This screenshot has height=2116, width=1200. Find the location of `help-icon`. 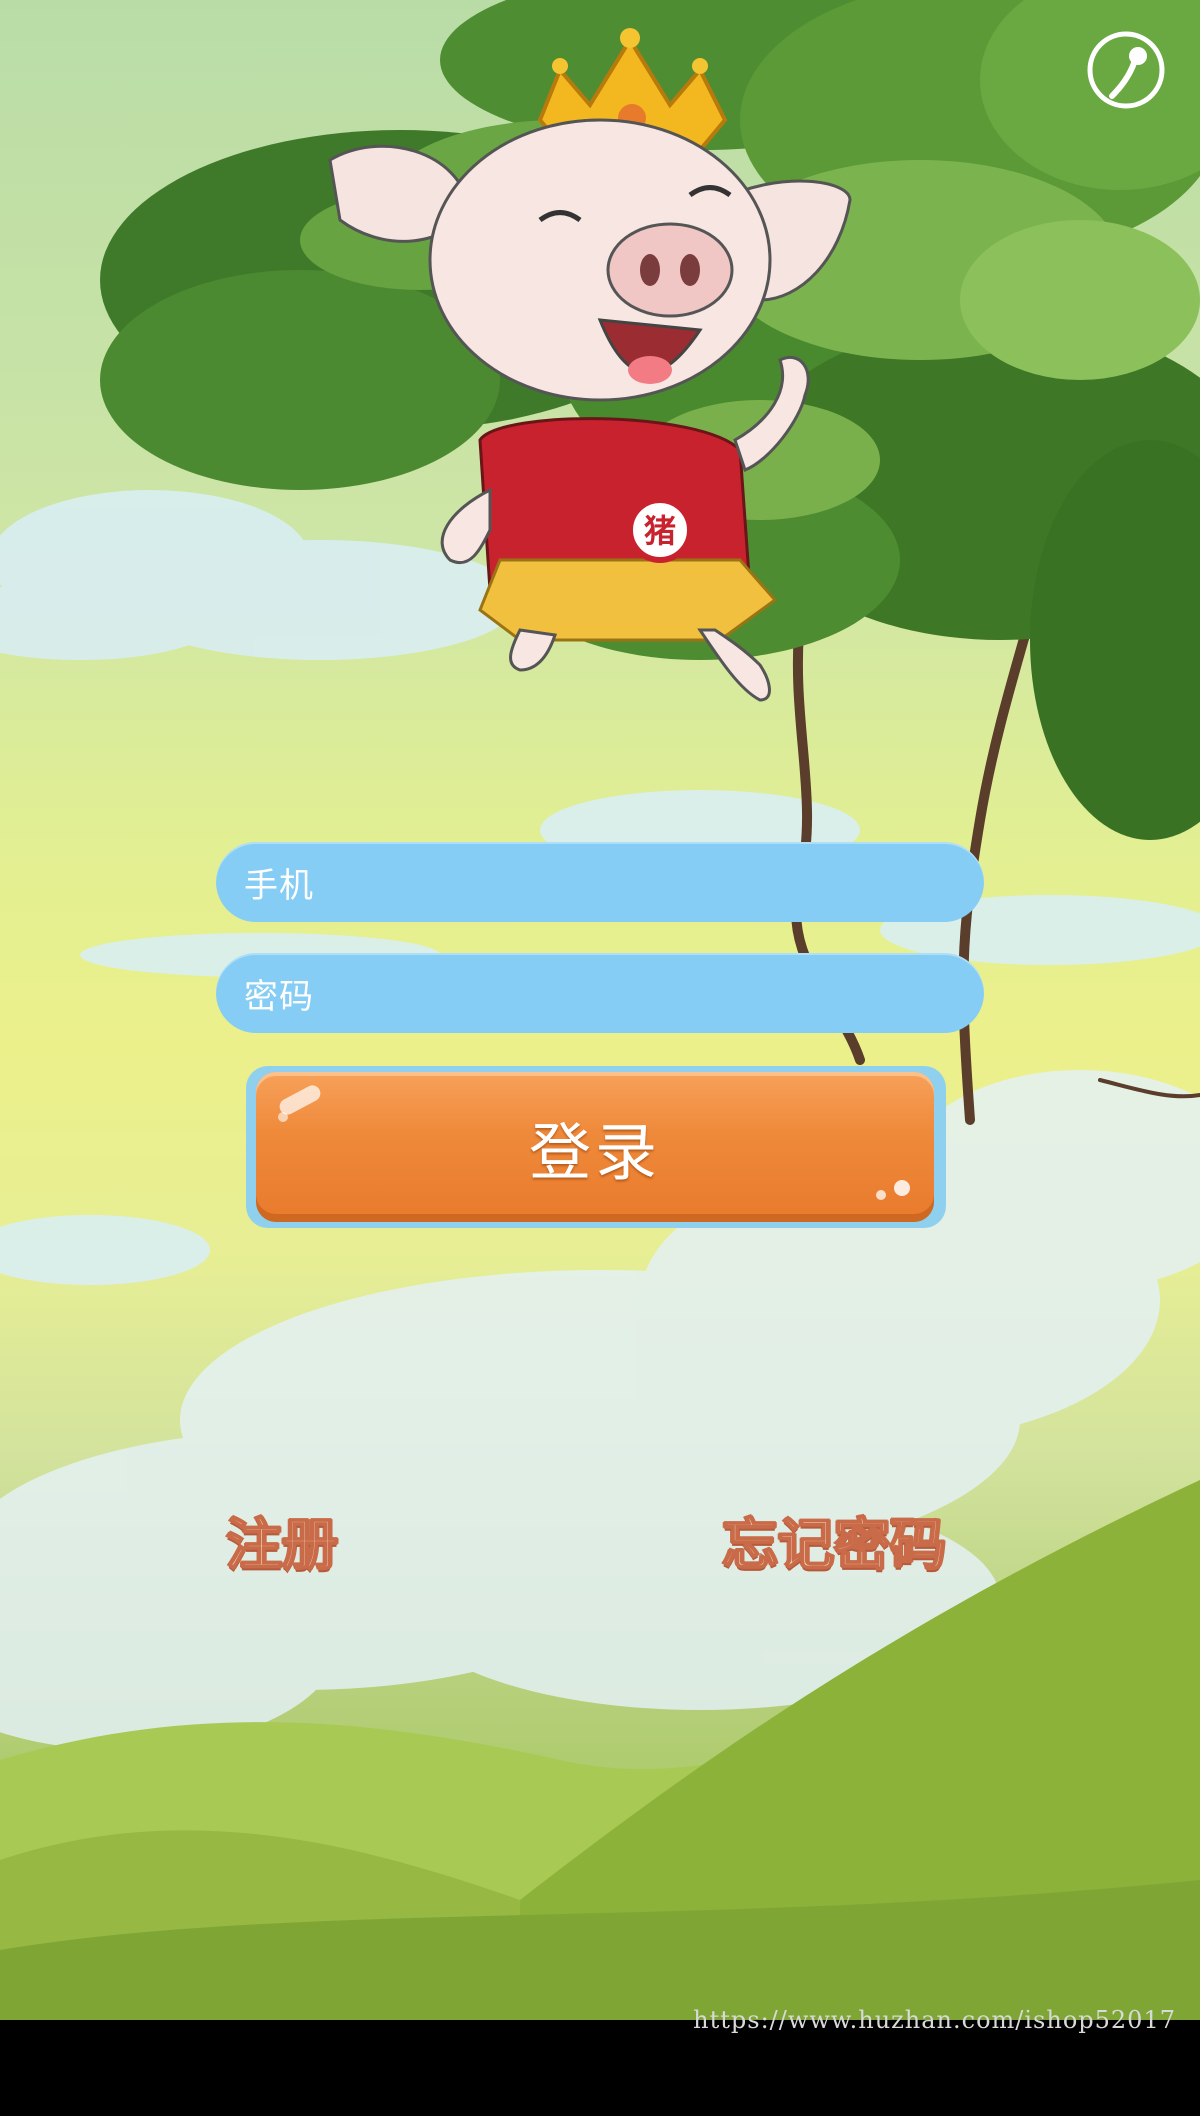

help-icon is located at coordinates (1126, 70).